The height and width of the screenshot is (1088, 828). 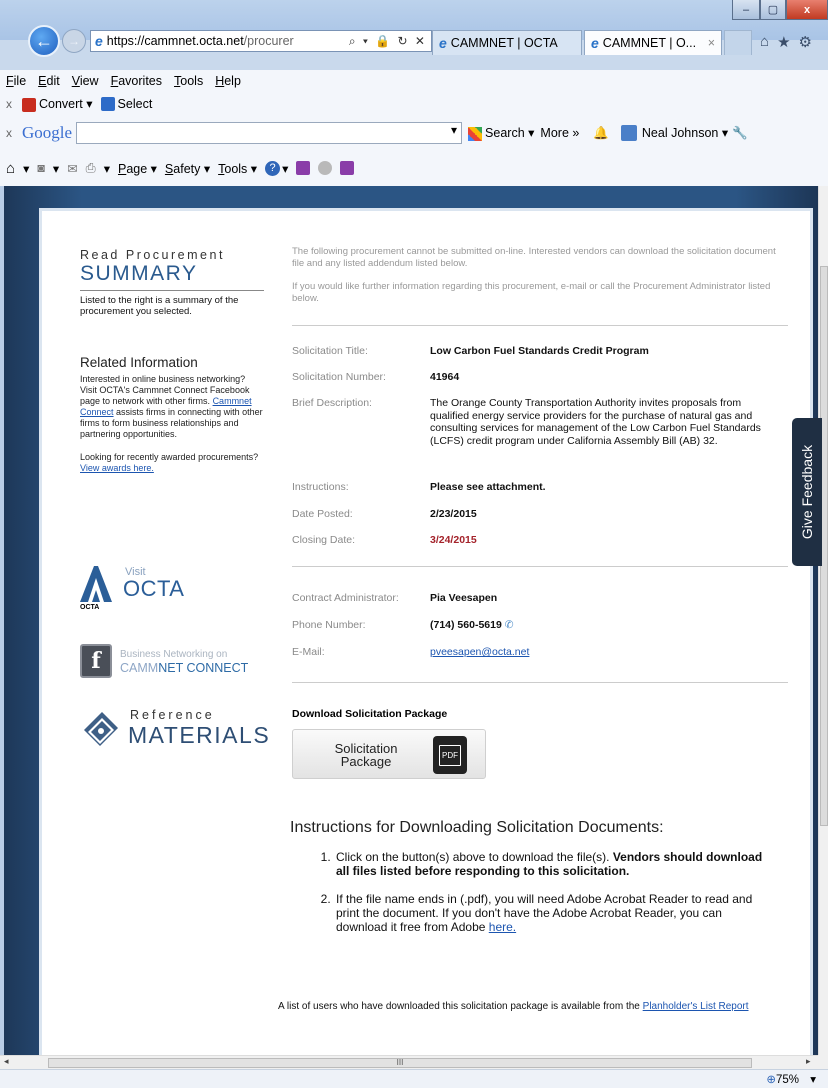 I want to click on view-awards-link: View awards here., so click(x=117, y=468).